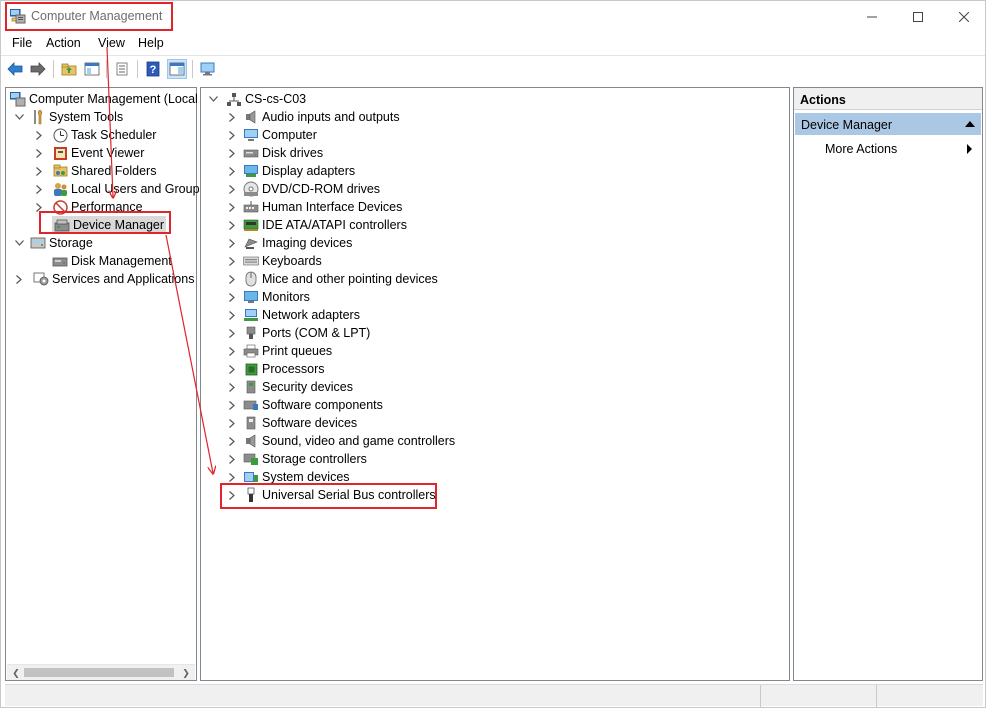 This screenshot has height=709, width=986. Describe the element at coordinates (22, 43) in the screenshot. I see `menu-file: File` at that location.